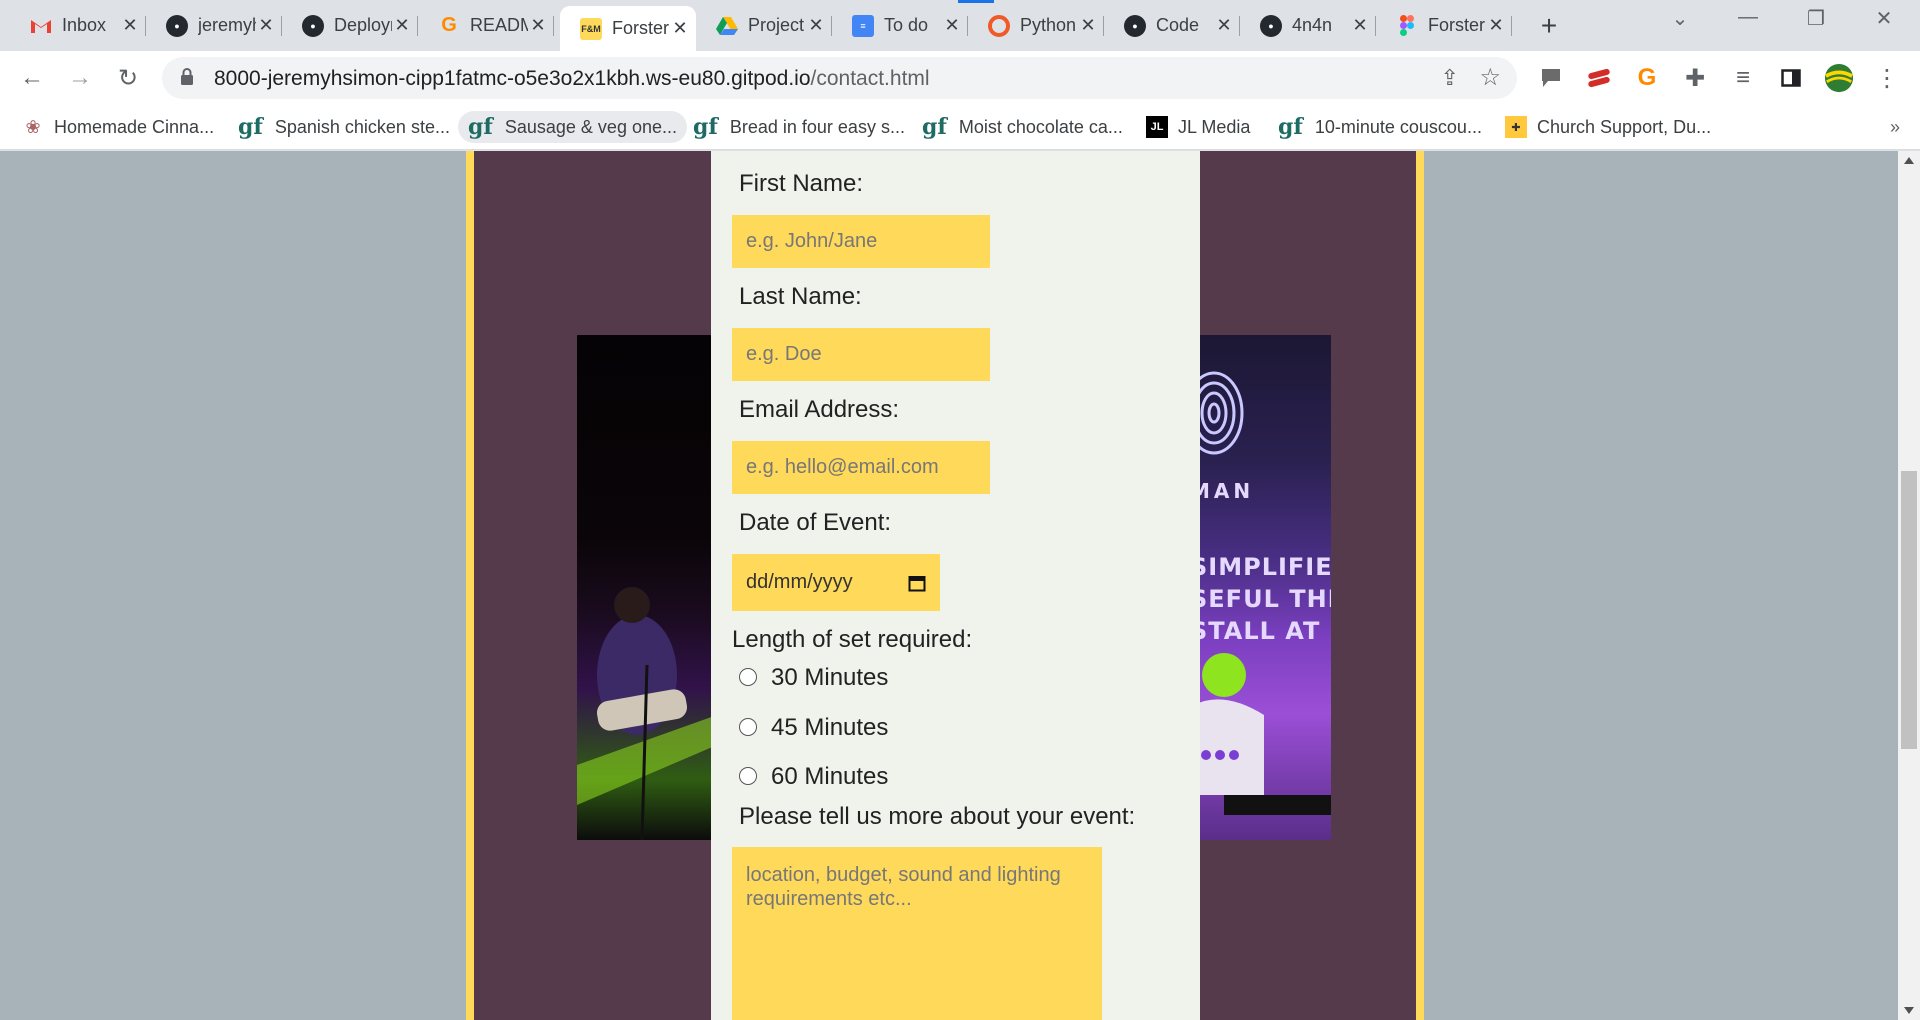  Describe the element at coordinates (1516, 127) in the screenshot. I see `church-icon: ✚` at that location.